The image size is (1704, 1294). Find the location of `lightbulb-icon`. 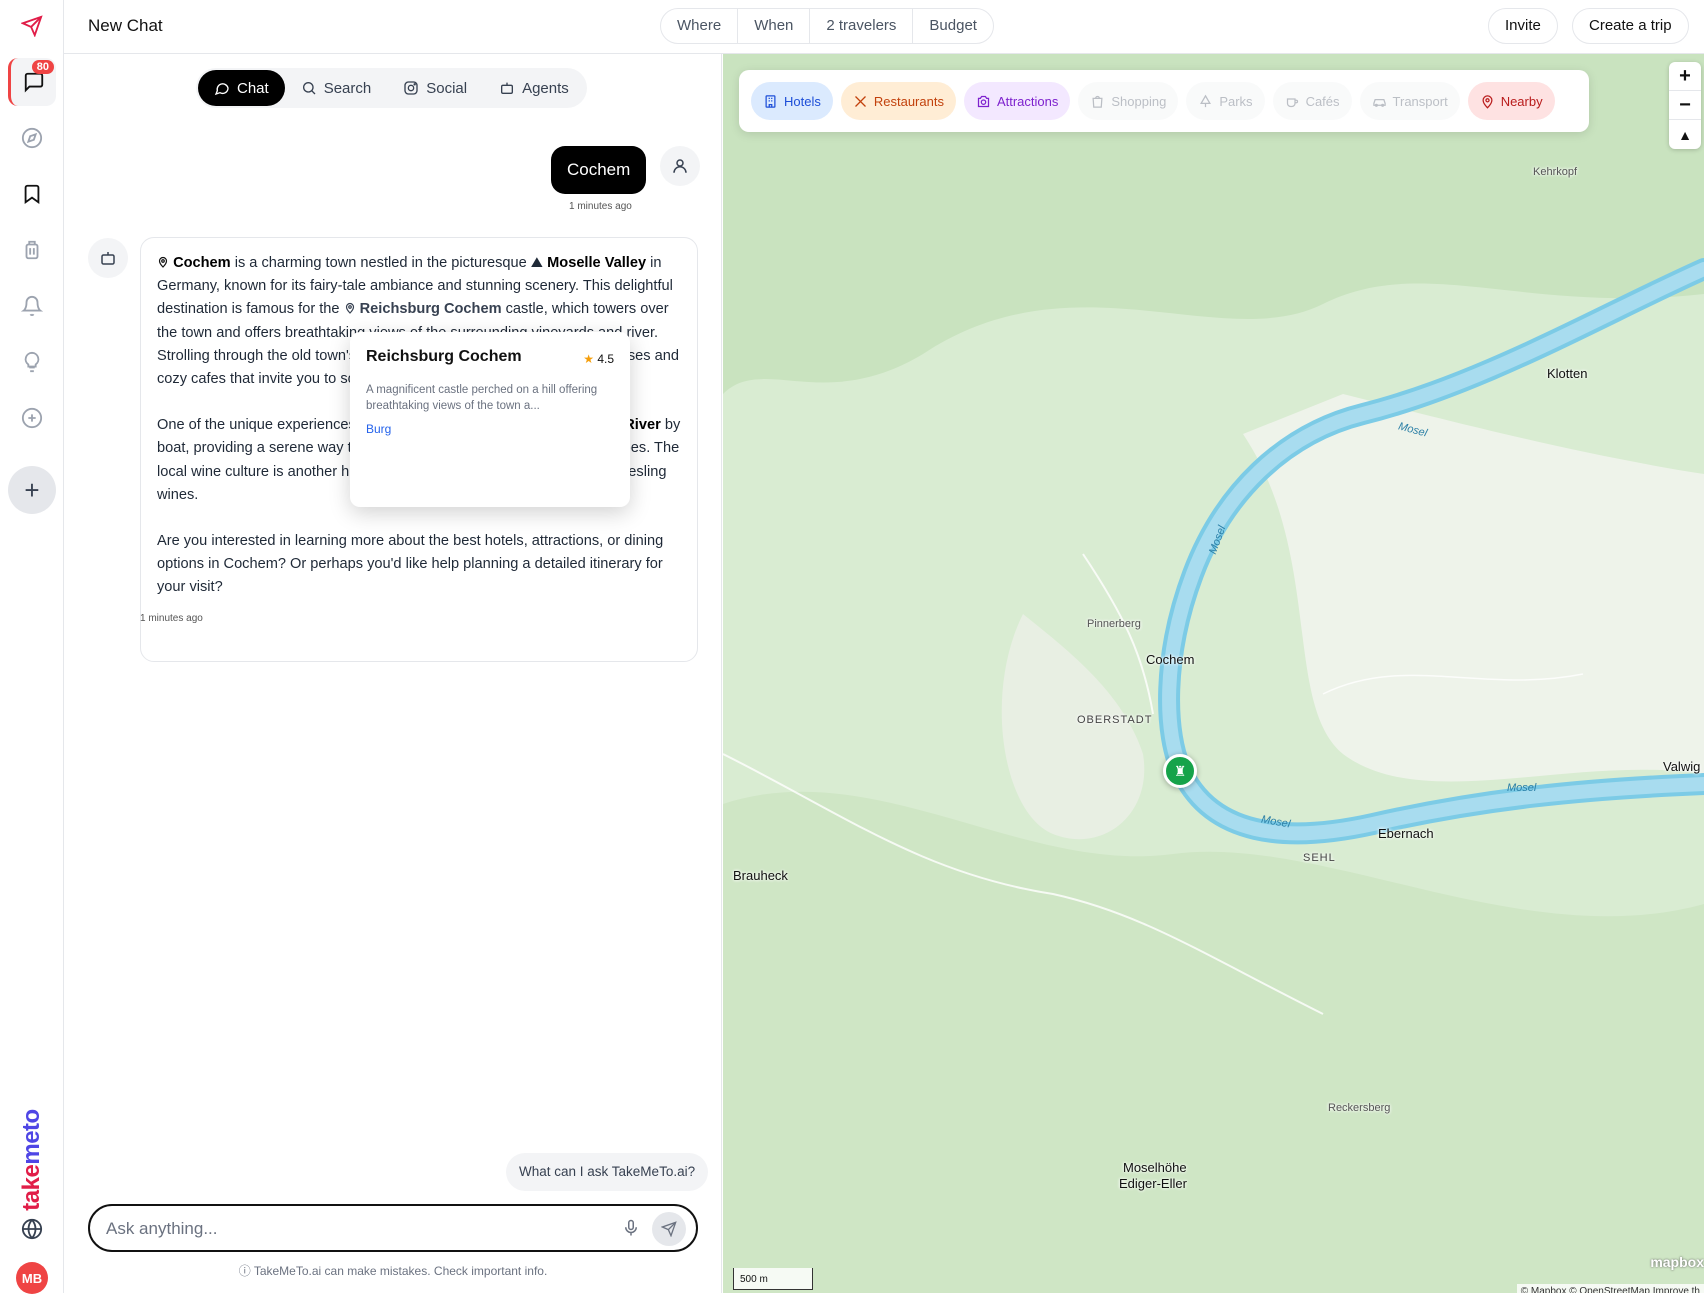

lightbulb-icon is located at coordinates (32, 362).